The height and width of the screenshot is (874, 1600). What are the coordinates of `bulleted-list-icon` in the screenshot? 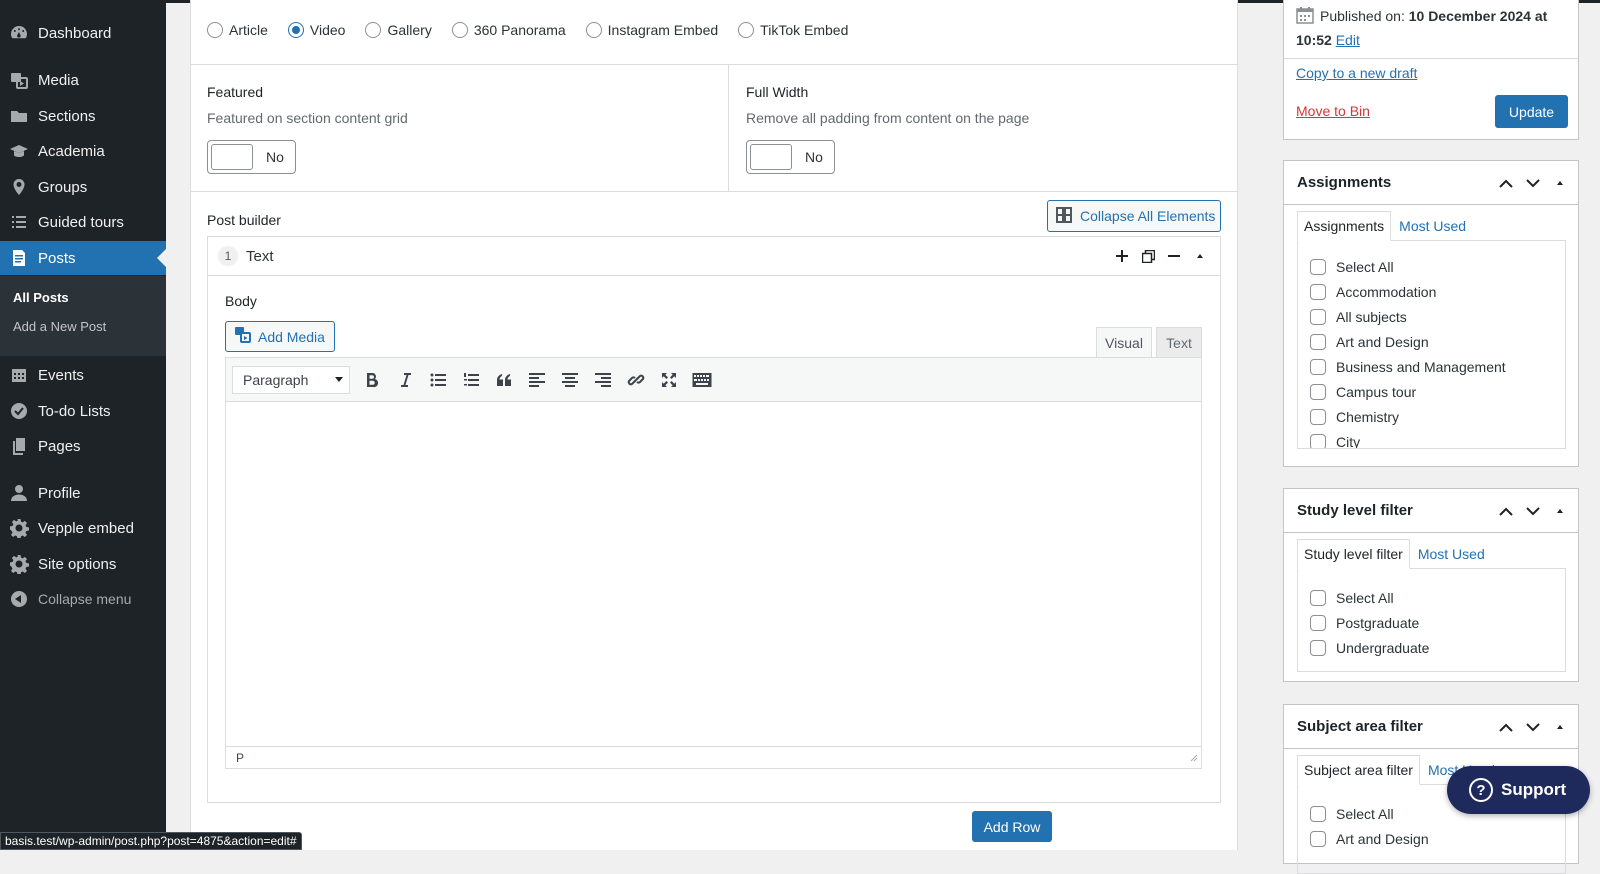 It's located at (438, 380).